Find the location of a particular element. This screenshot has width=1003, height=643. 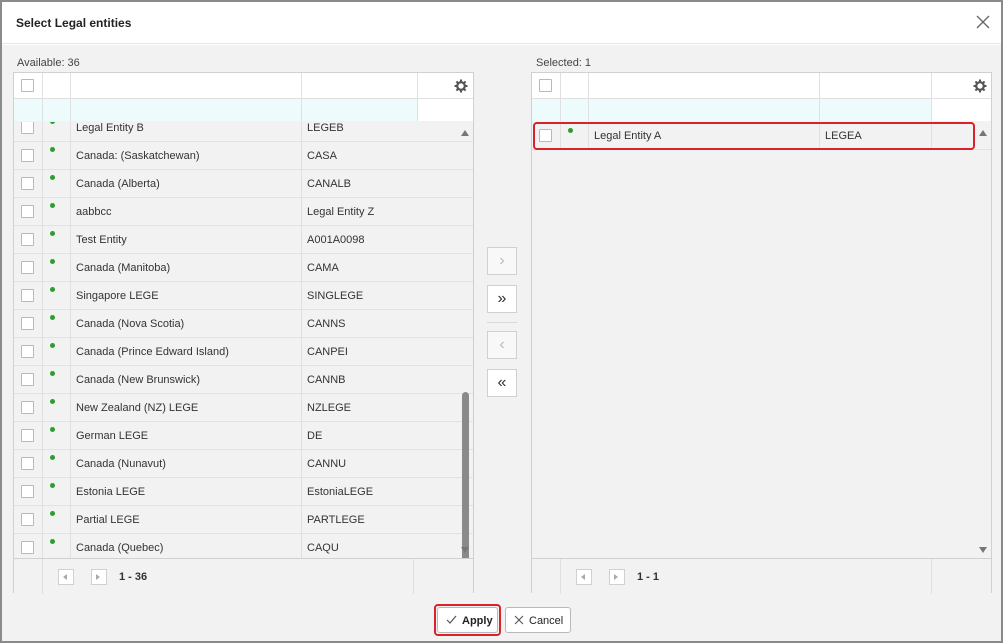

table-row: Canada (Alberta) CANALB is located at coordinates (243, 184).